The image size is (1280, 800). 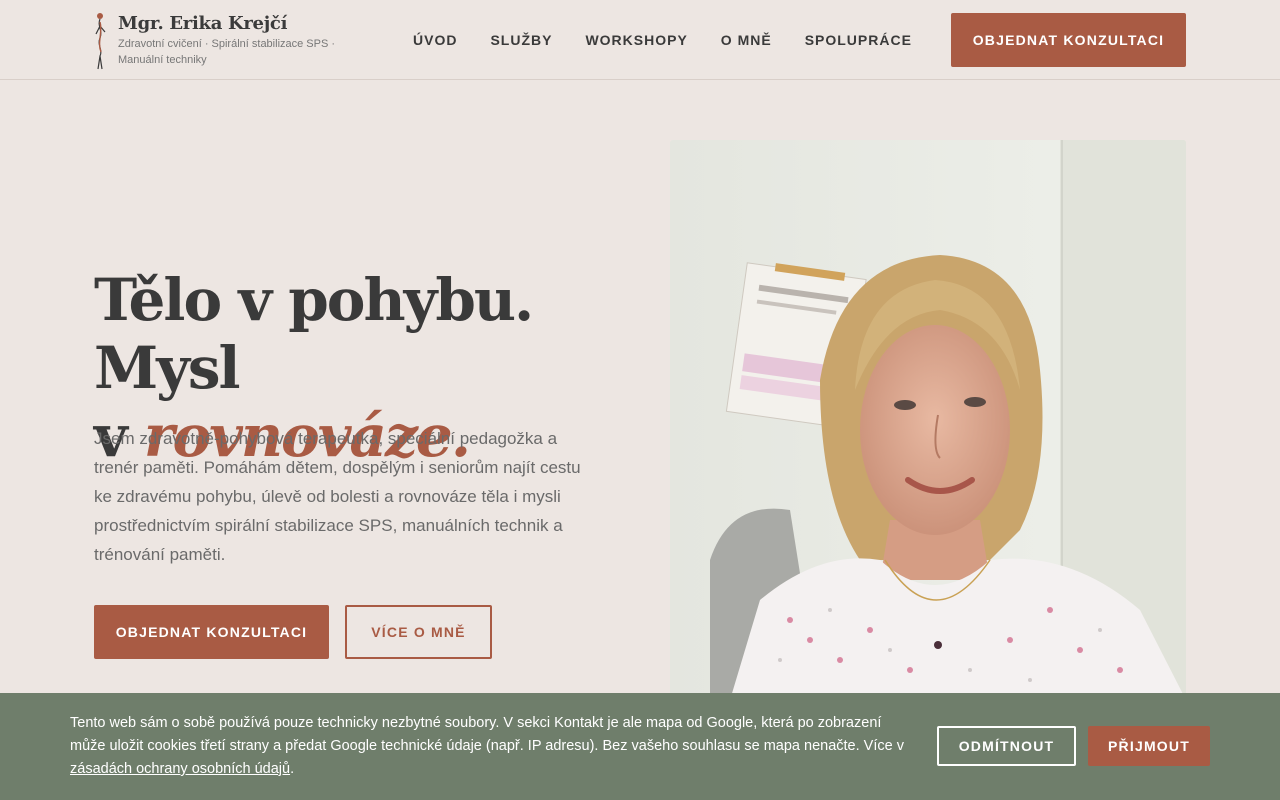 What do you see at coordinates (211, 632) in the screenshot?
I see `hero-book-consultation-button: OBJEDNAT KONZULTACI` at bounding box center [211, 632].